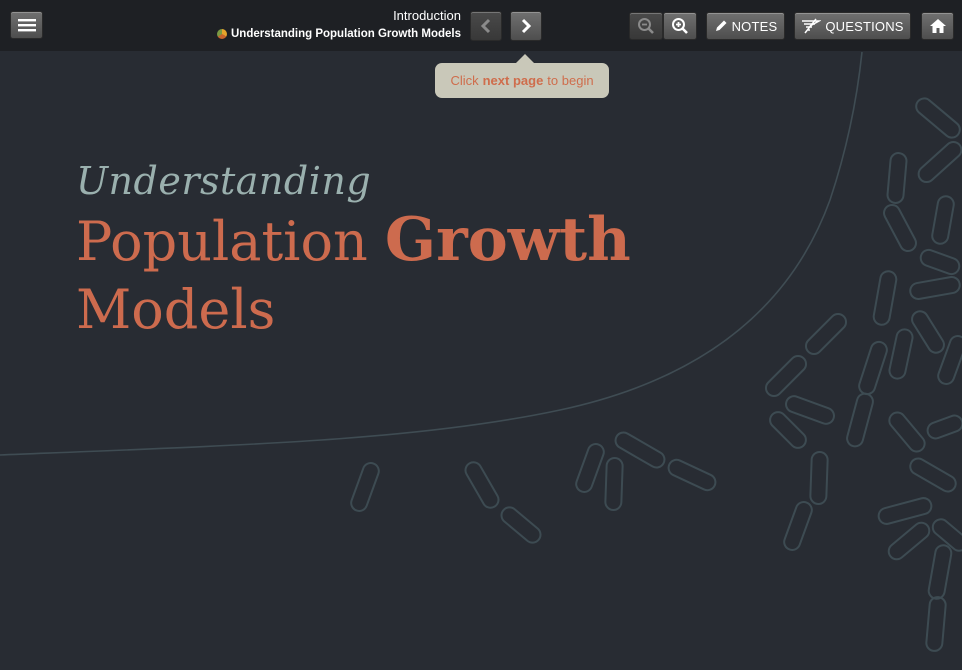 The height and width of the screenshot is (670, 962). I want to click on home-button, so click(937, 26).